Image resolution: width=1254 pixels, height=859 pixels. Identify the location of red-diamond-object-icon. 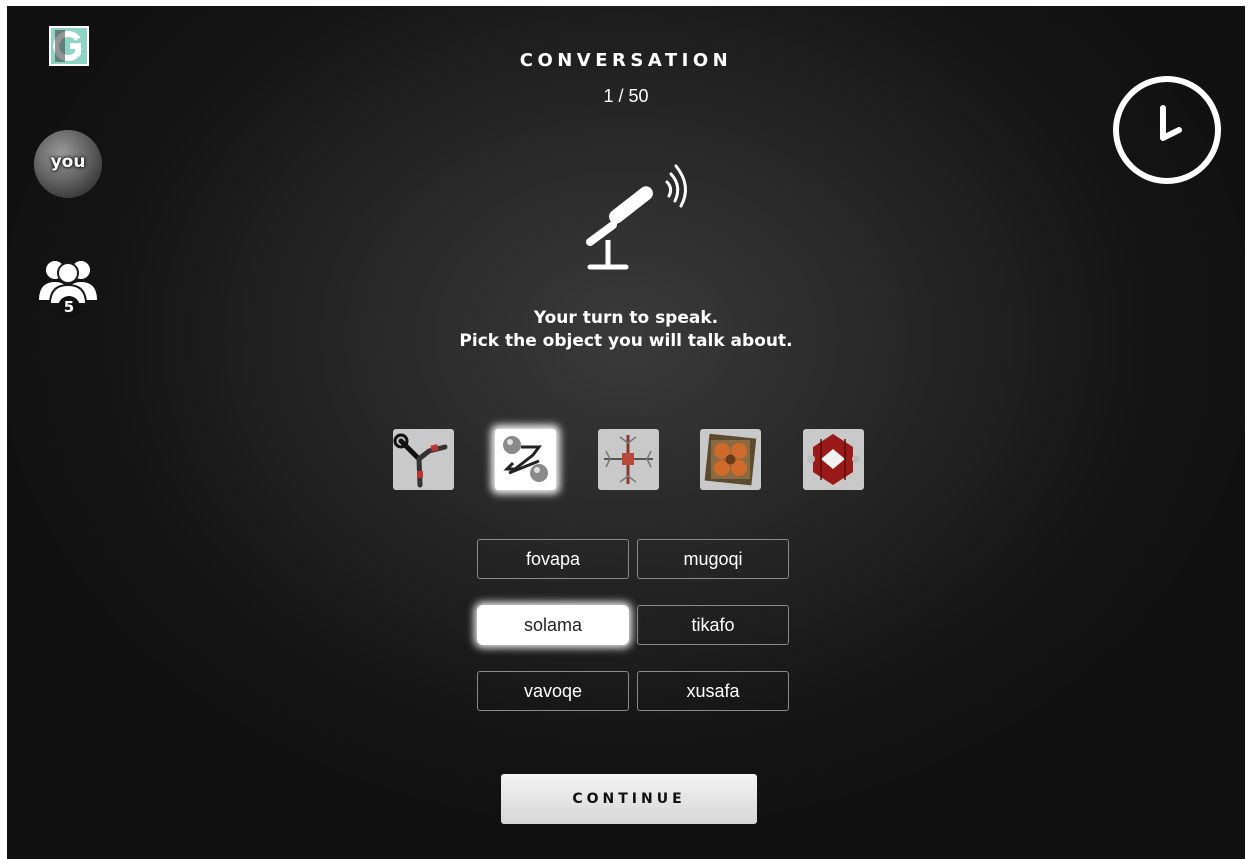
(833, 459).